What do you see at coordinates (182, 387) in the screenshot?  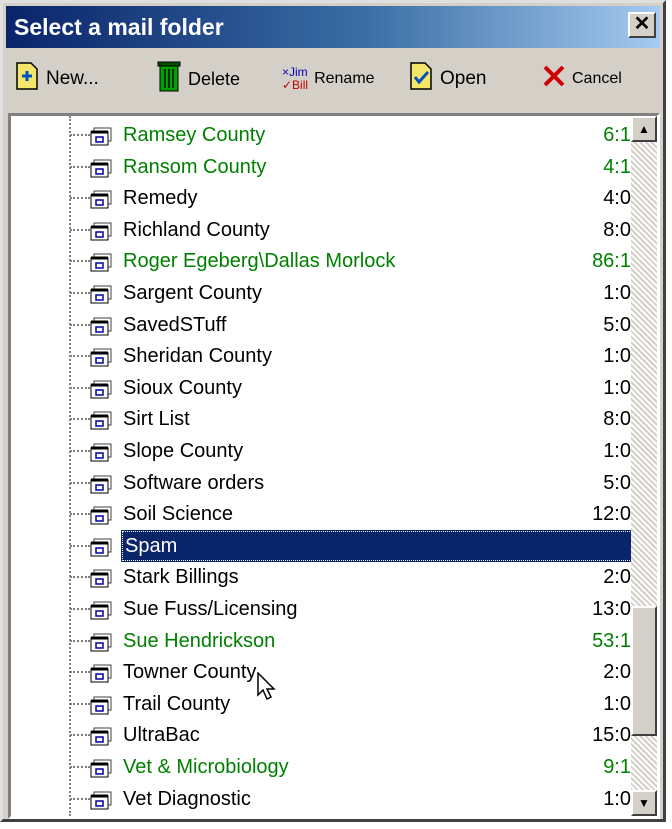 I see `folder-name: Sioux County` at bounding box center [182, 387].